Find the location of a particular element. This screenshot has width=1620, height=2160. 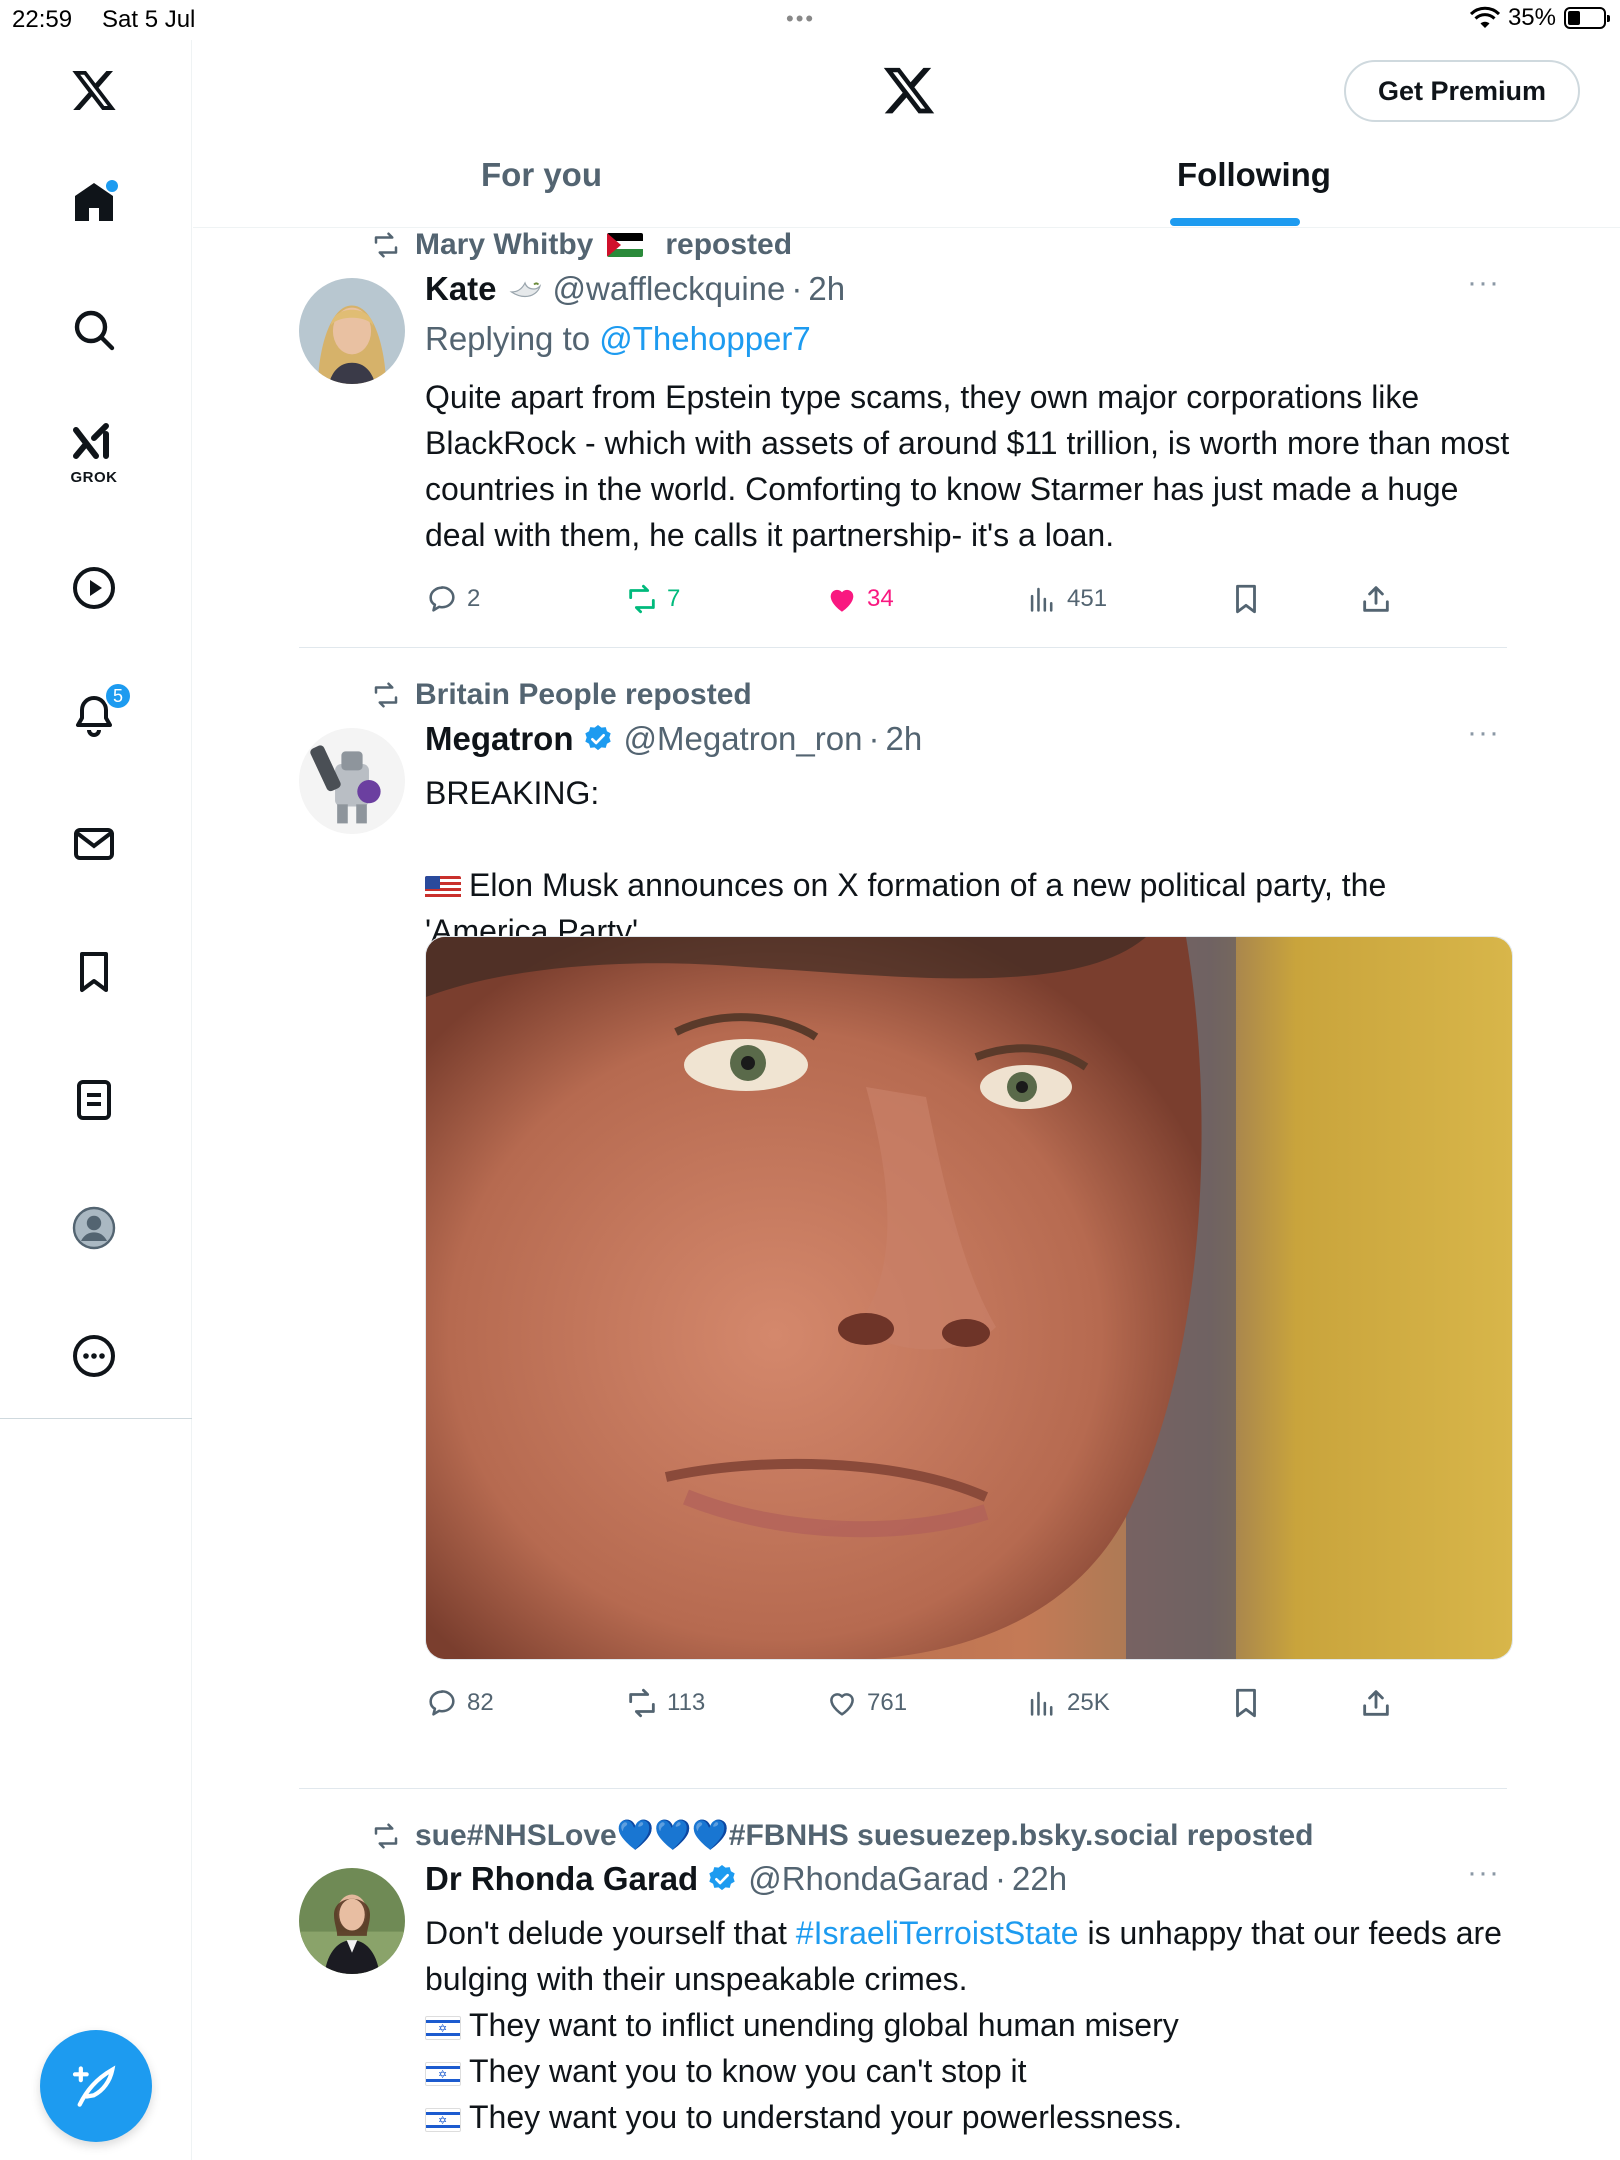

compose-feather-icon is located at coordinates (94, 2086).